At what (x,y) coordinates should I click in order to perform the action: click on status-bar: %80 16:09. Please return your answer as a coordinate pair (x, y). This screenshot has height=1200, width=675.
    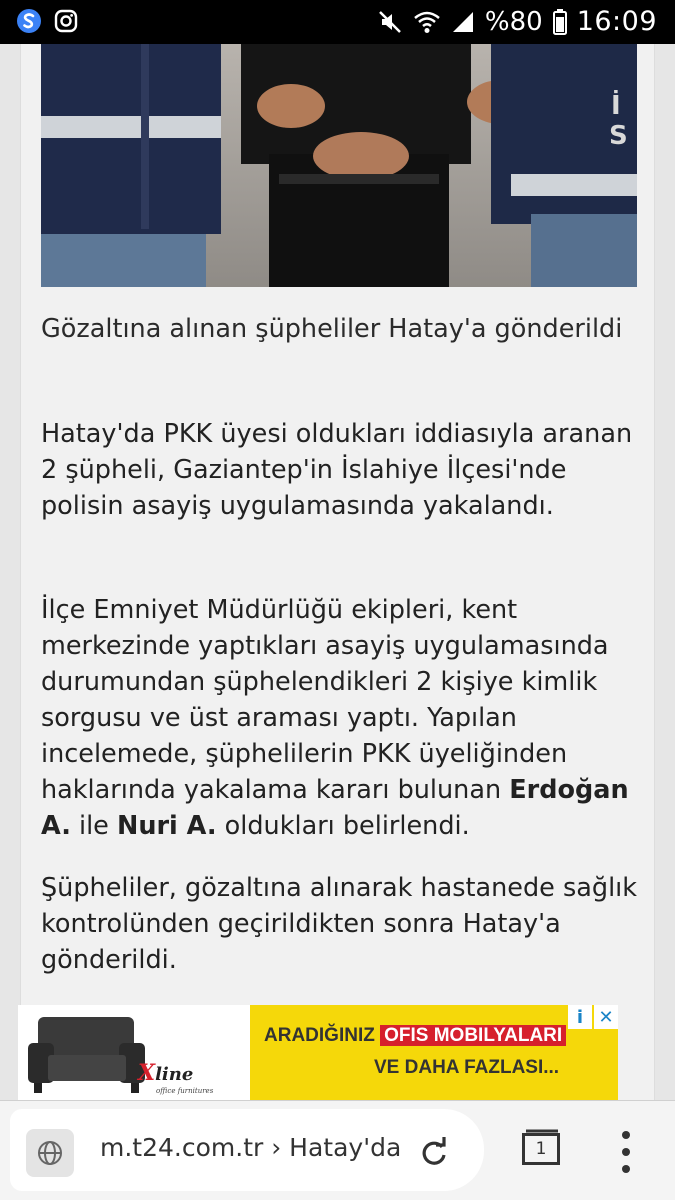
    Looking at the image, I should click on (337, 22).